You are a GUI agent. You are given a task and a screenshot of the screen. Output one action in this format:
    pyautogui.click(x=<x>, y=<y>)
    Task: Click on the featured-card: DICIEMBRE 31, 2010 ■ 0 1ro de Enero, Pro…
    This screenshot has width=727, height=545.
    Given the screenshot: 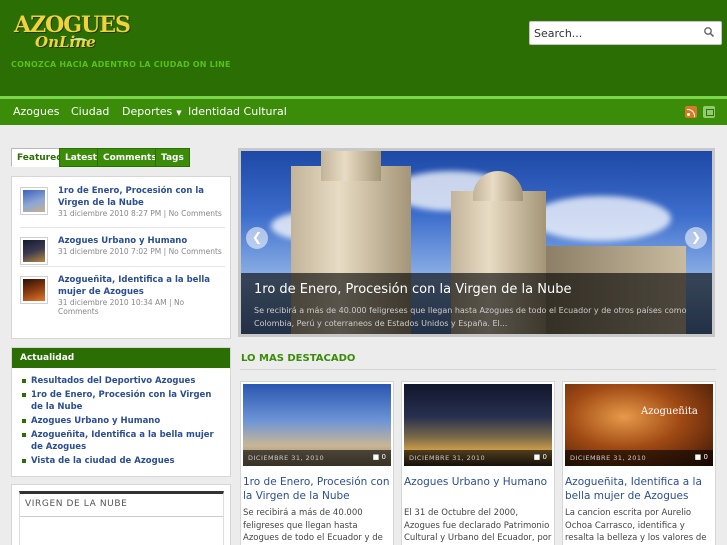 What is the action you would take?
    pyautogui.click(x=317, y=463)
    